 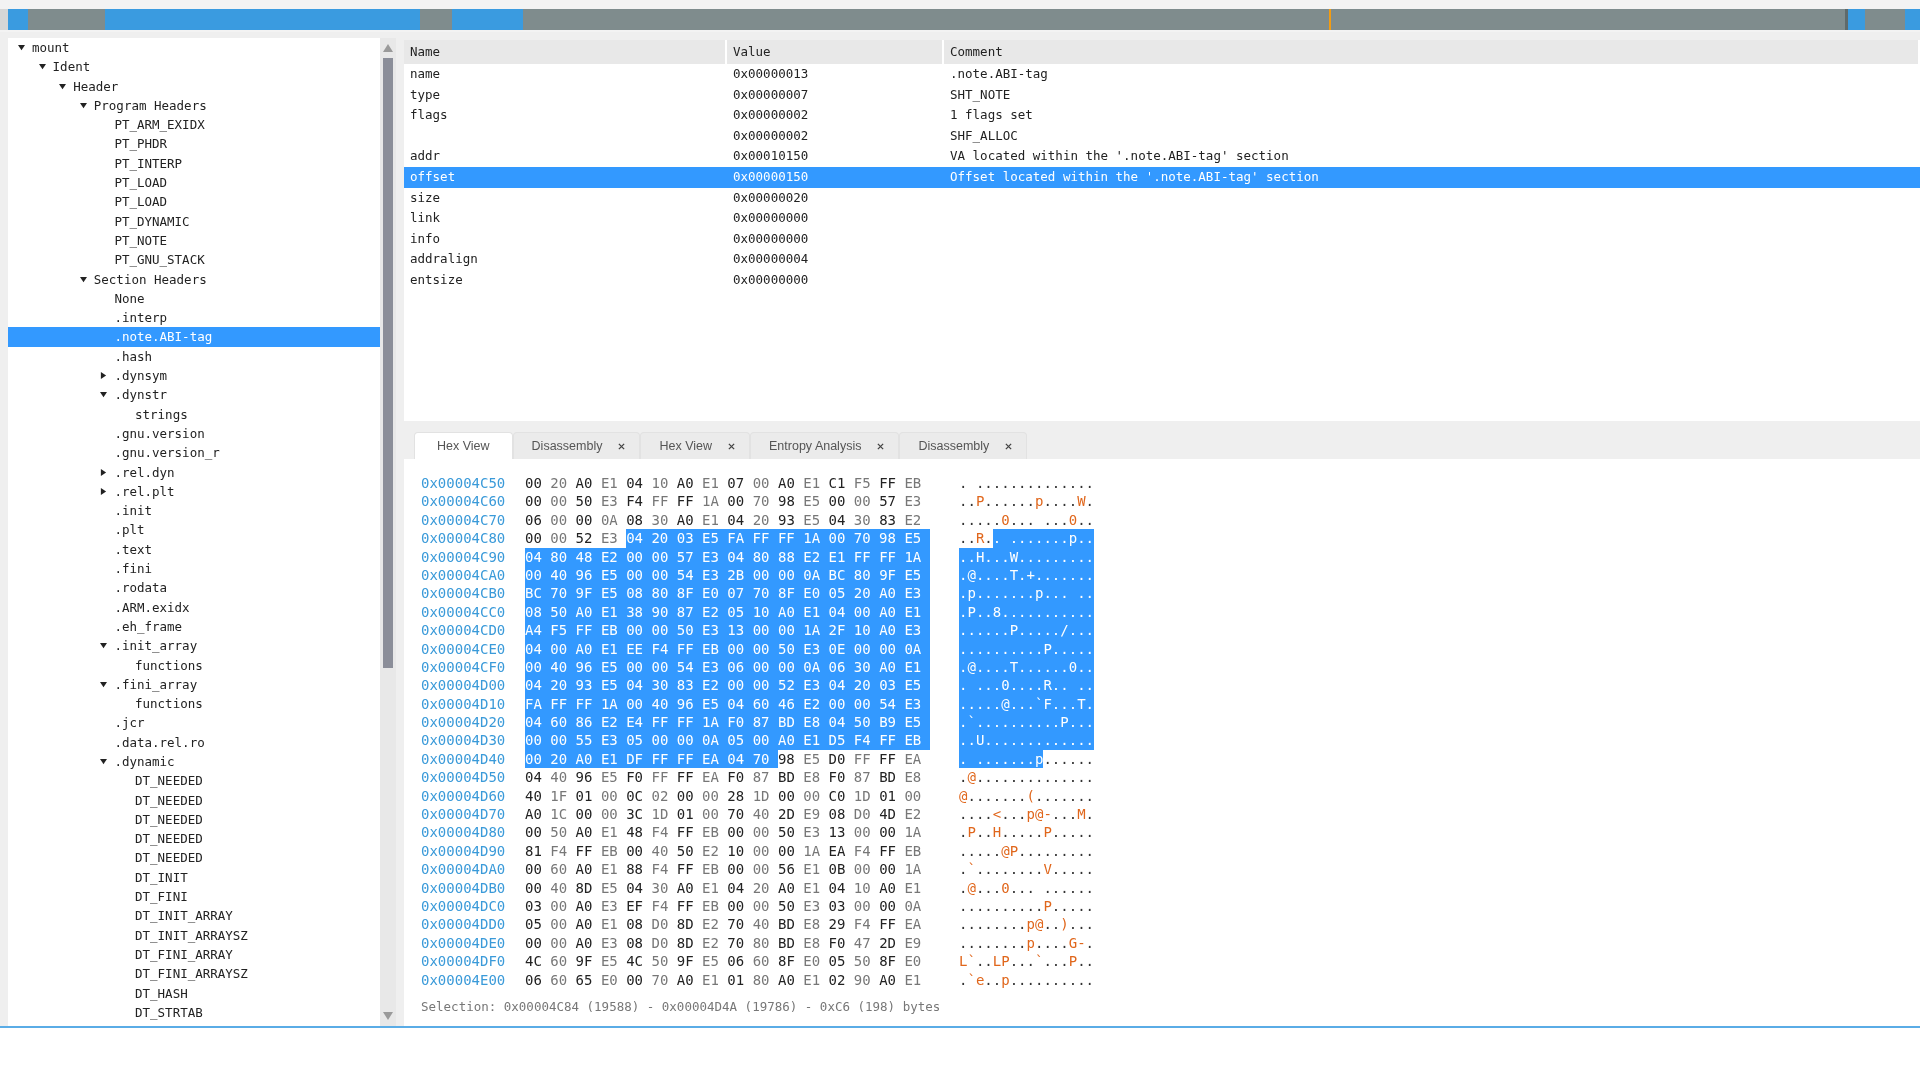 I want to click on tree-item: DT_INIT_ARRAY, so click(x=194, y=916).